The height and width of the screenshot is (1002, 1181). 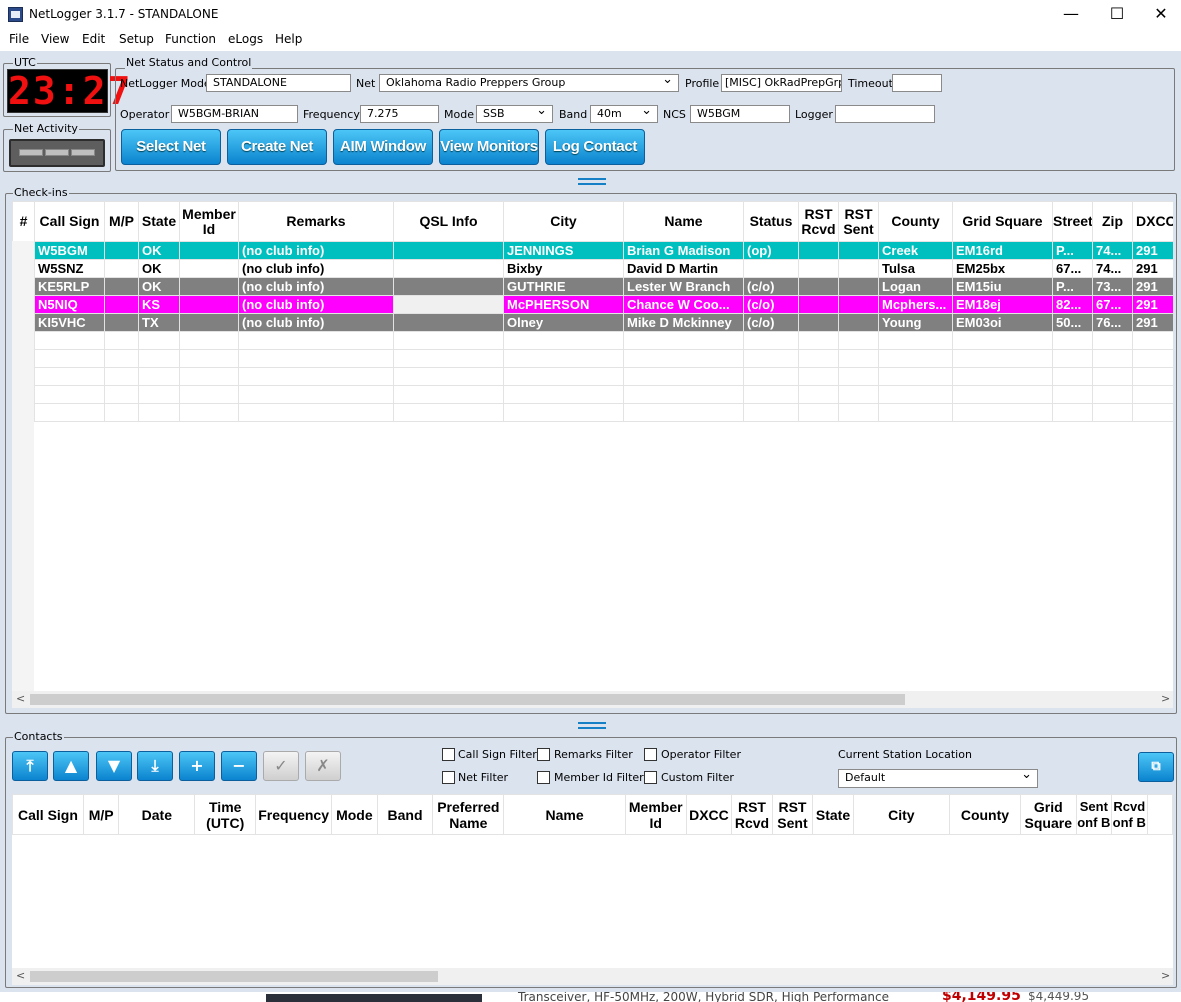 What do you see at coordinates (399, 114) in the screenshot?
I see `frequency-field: 7.275` at bounding box center [399, 114].